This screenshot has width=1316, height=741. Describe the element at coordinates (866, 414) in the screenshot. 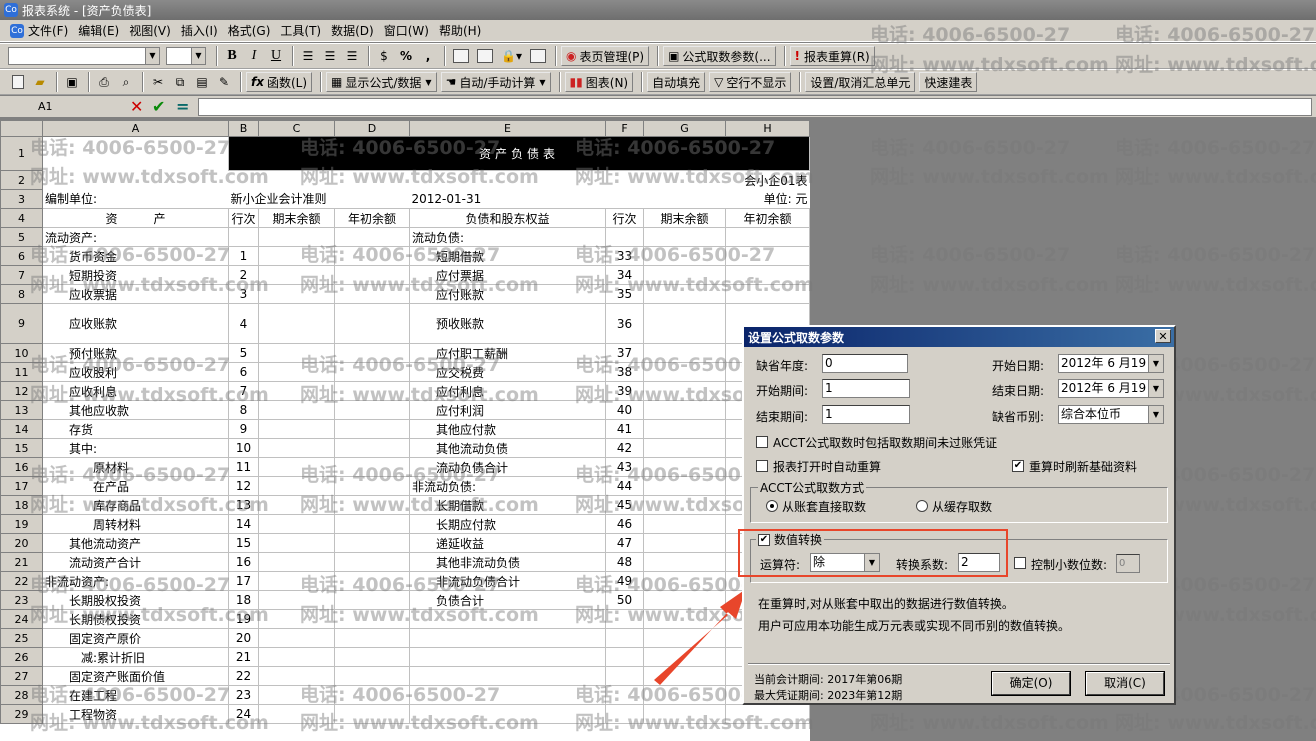

I see `end-period-input: 1` at that location.